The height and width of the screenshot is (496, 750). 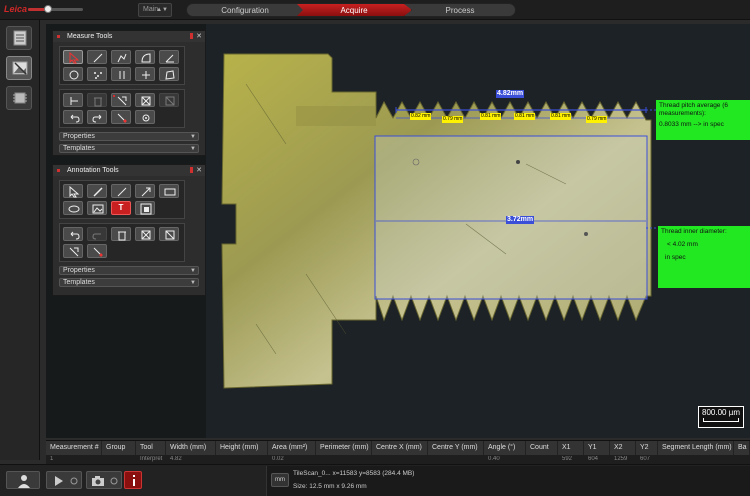 What do you see at coordinates (169, 100) in the screenshot?
I see `clear-selected-button` at bounding box center [169, 100].